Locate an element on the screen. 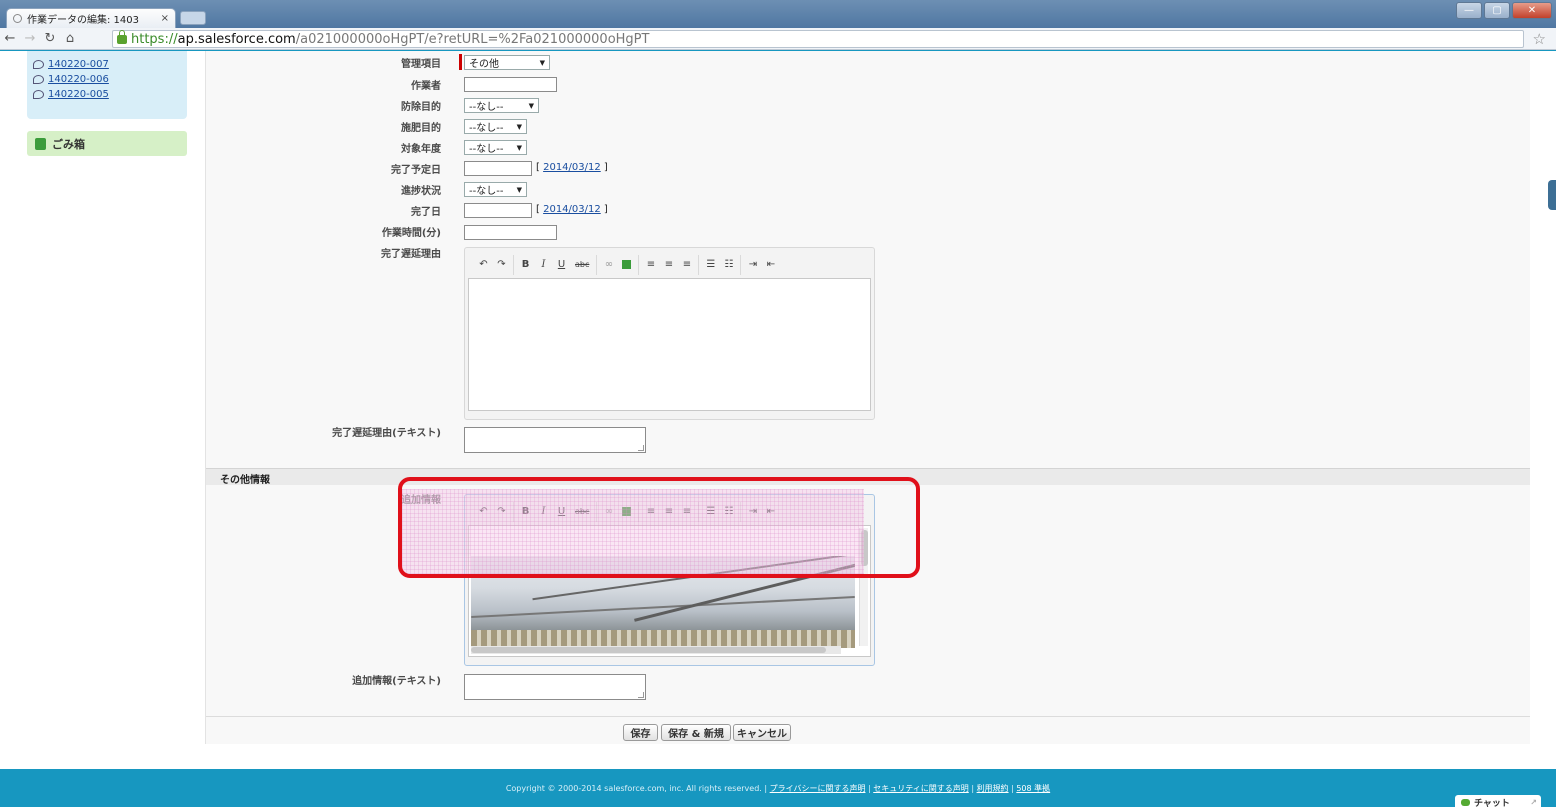 This screenshot has width=1556, height=807. bookmark-star-icon: ☆ is located at coordinates (1539, 39).